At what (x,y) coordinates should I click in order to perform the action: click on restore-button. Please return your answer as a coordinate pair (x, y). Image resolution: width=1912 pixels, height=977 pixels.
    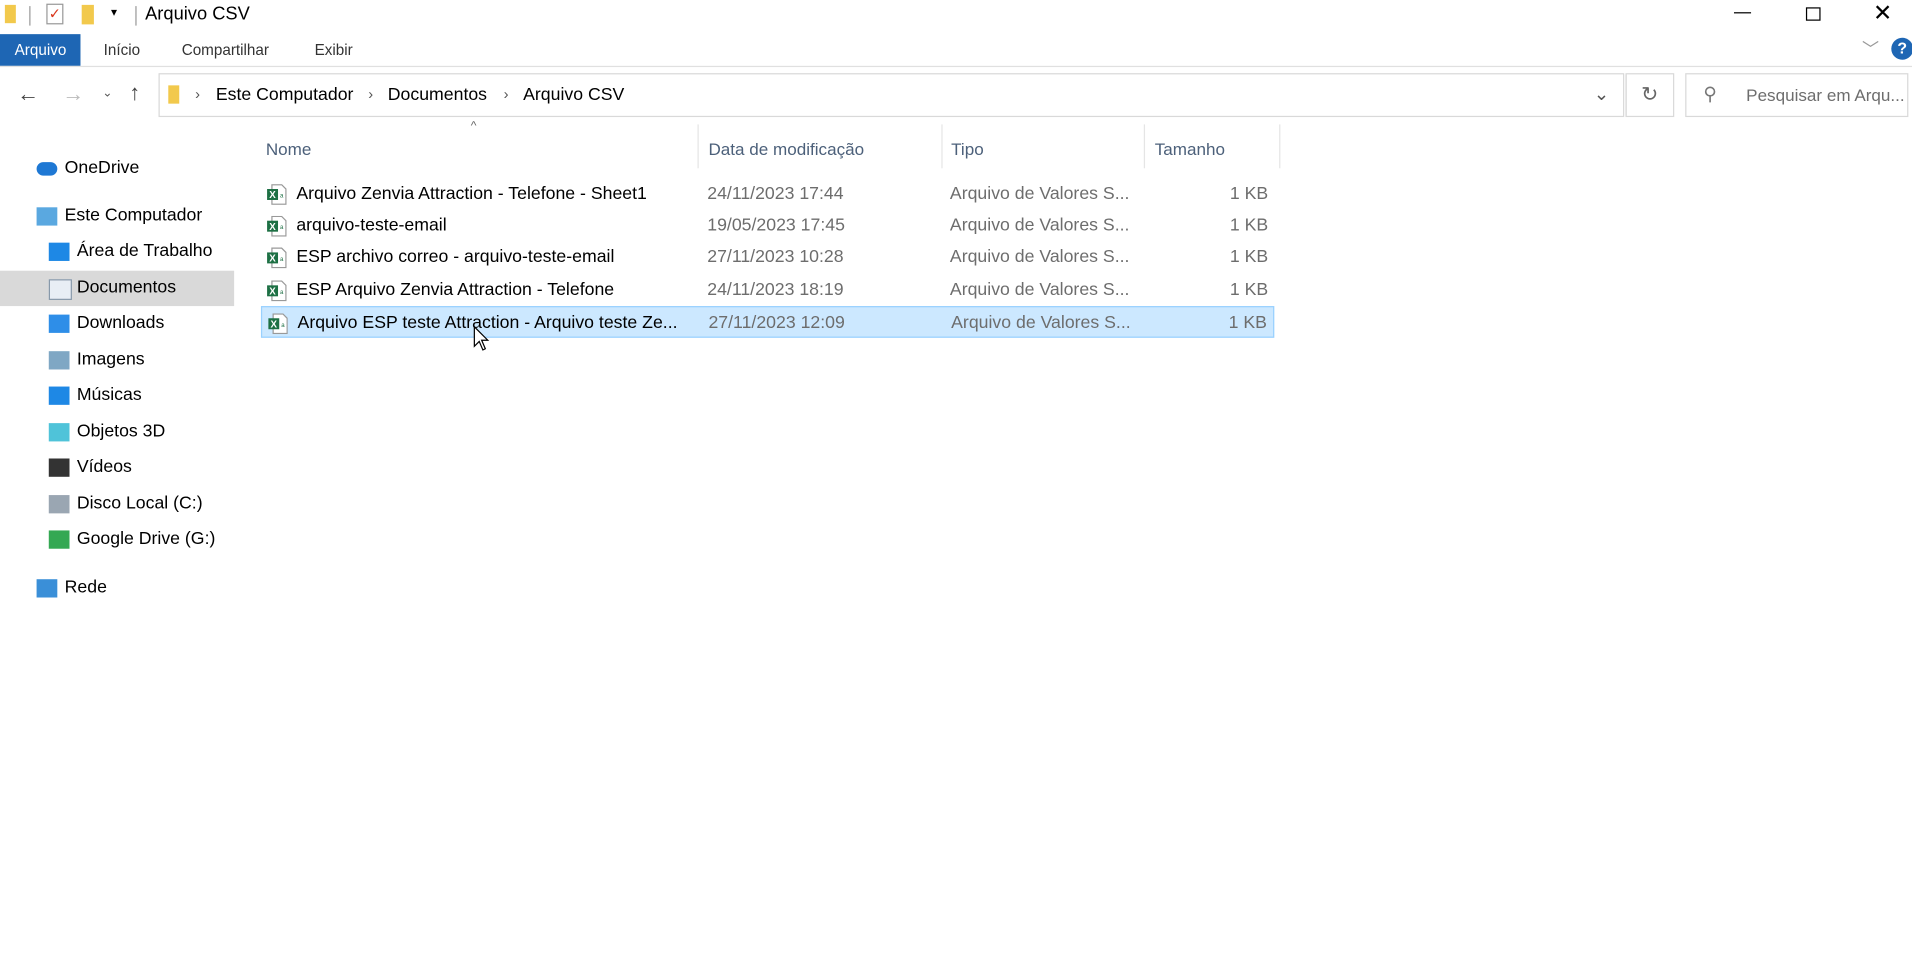
    Looking at the image, I should click on (1813, 14).